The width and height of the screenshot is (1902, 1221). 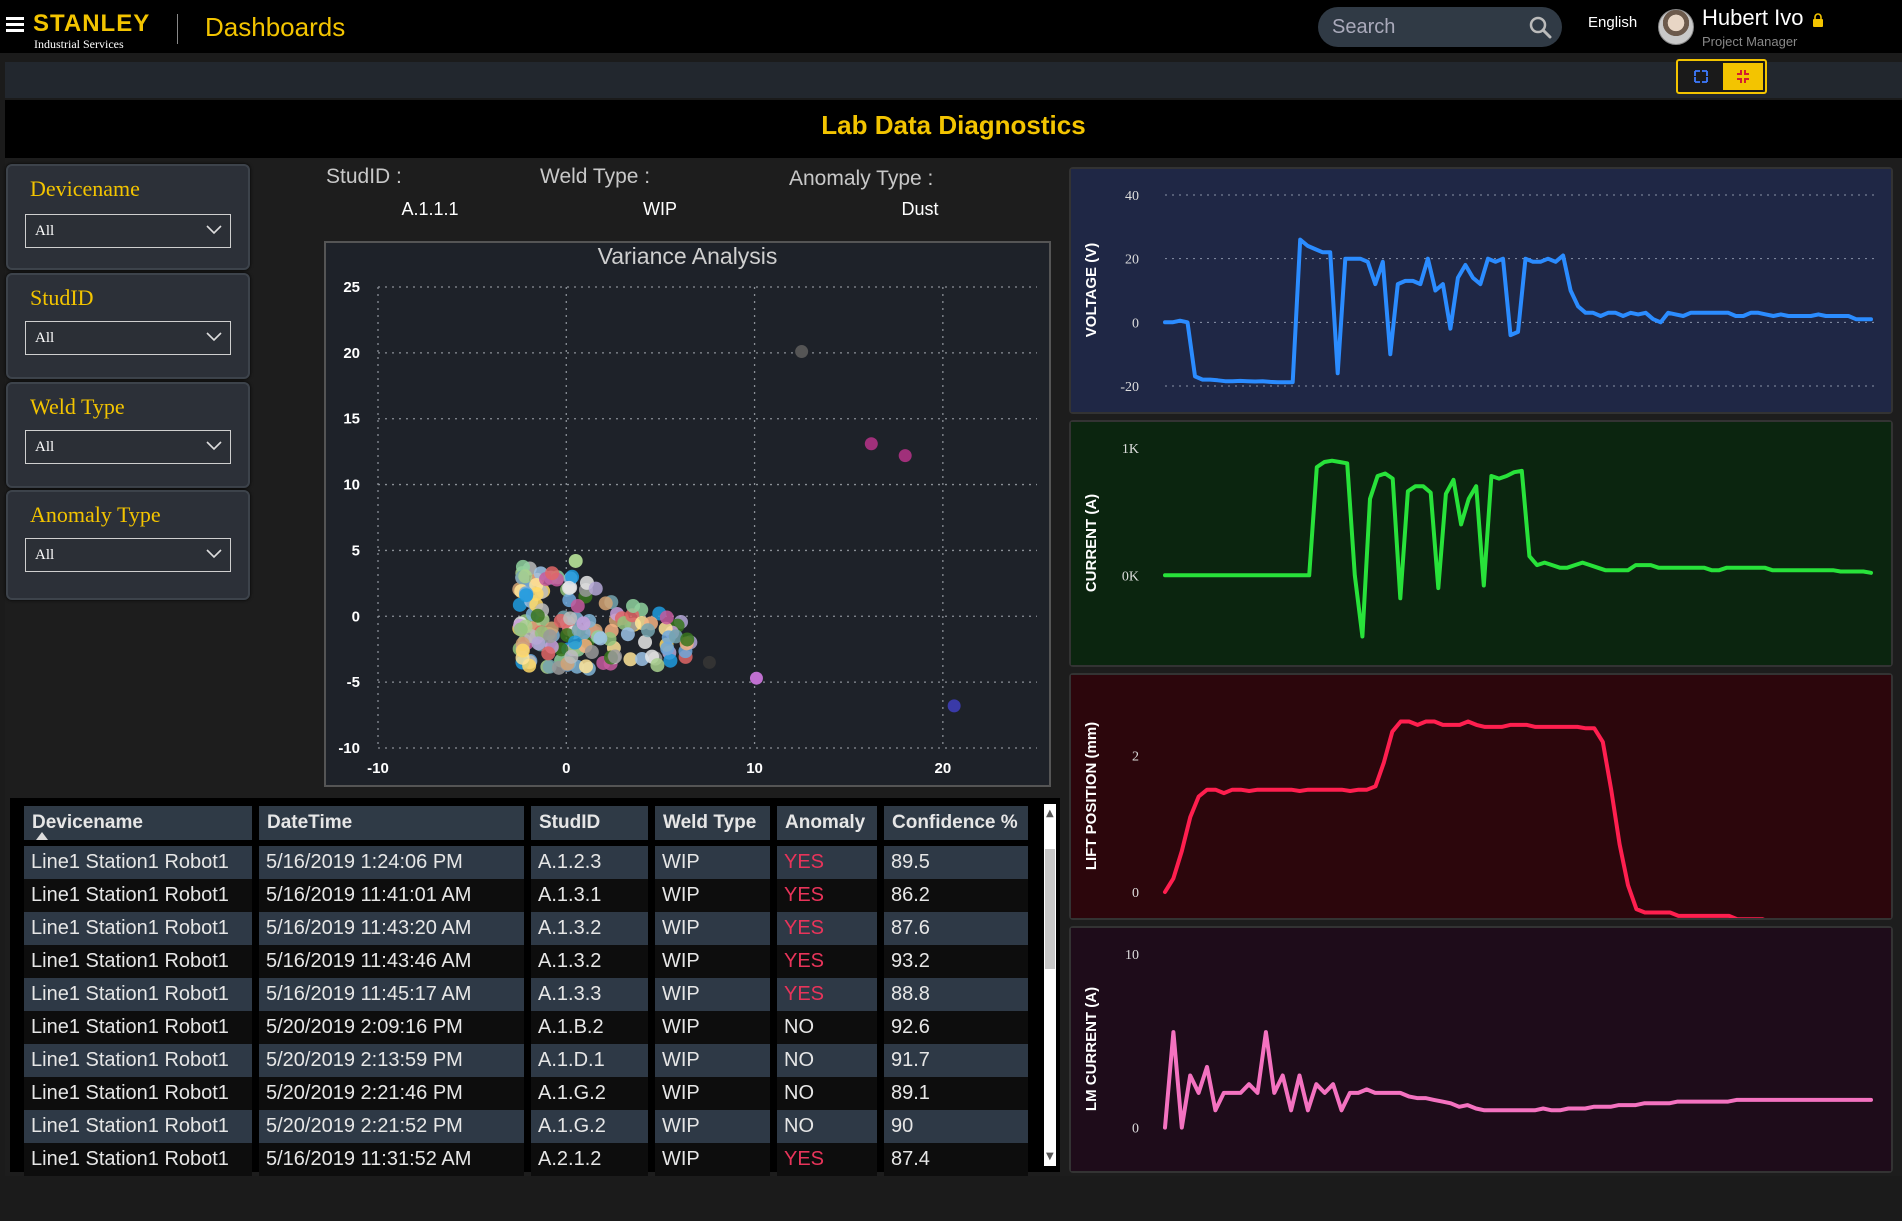 What do you see at coordinates (128, 338) in the screenshot?
I see `studid-dropdown: All` at bounding box center [128, 338].